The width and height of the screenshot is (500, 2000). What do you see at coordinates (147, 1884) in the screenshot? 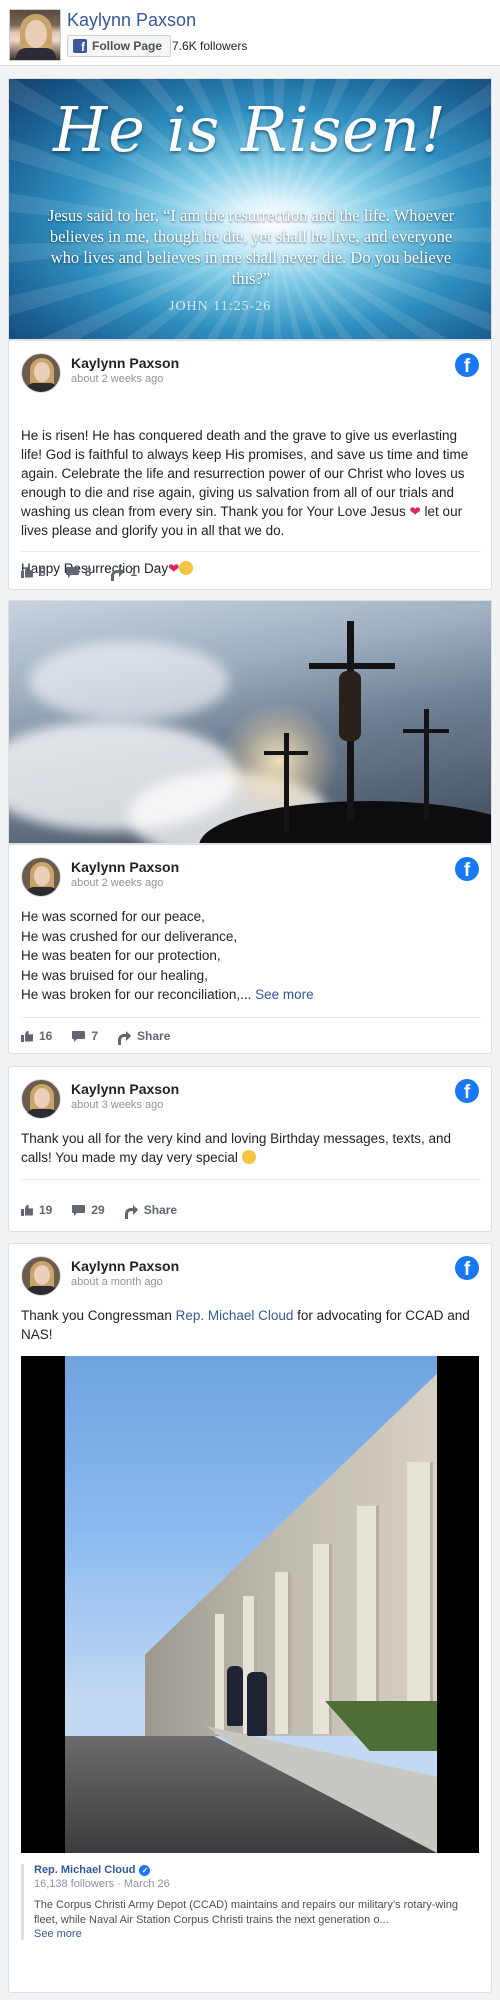
I see `shared-date: March 26` at bounding box center [147, 1884].